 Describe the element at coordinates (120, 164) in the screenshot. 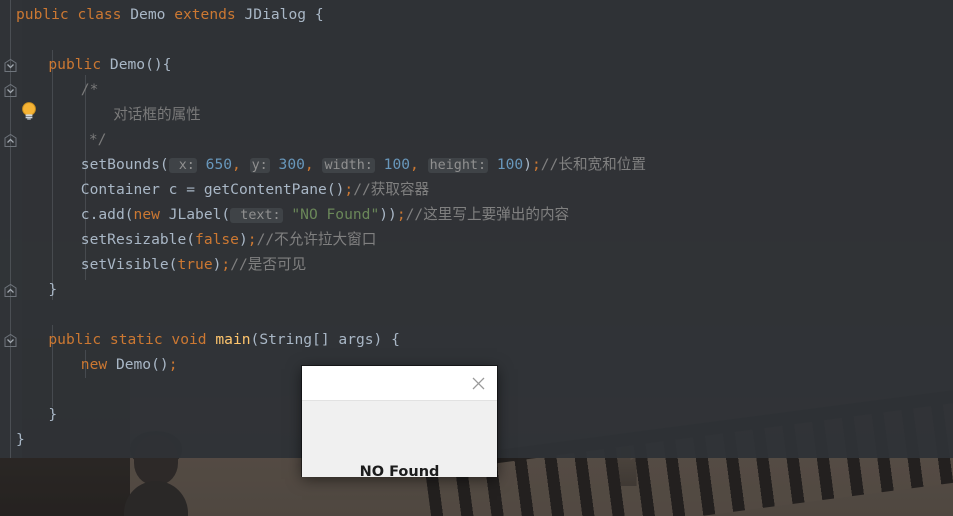

I see `code-token-id: setBounds` at that location.